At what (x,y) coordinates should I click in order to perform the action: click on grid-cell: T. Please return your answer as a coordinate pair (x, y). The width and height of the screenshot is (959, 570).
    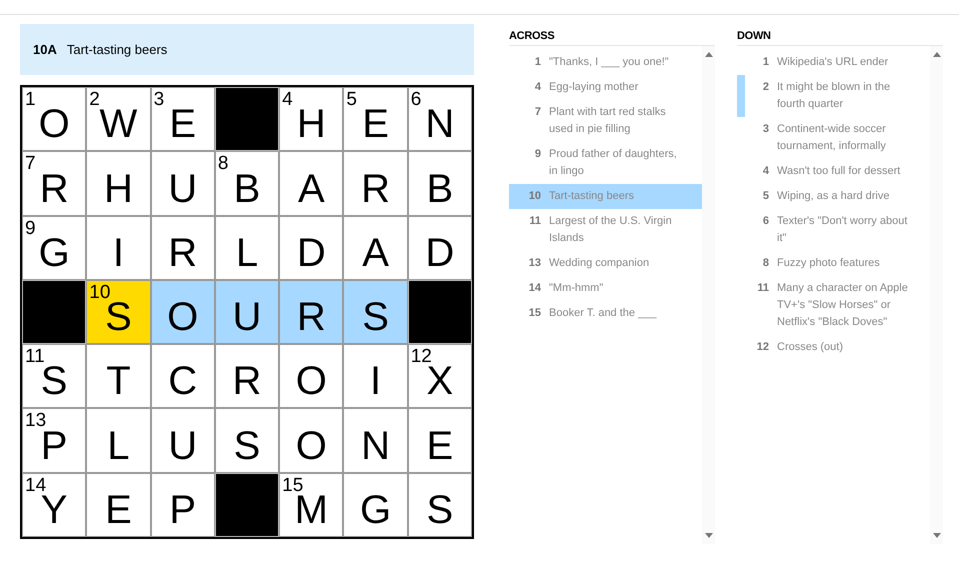
    Looking at the image, I should click on (118, 376).